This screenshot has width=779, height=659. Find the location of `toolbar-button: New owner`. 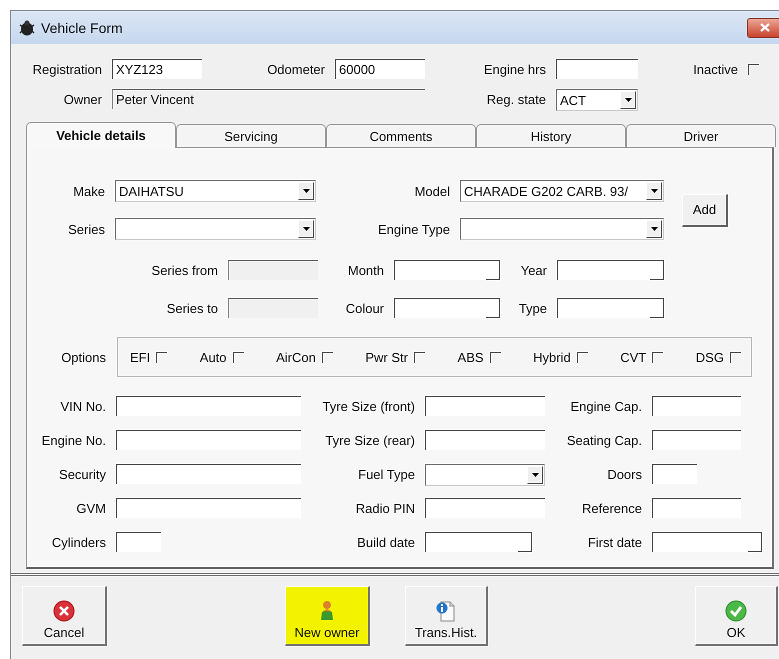

toolbar-button: New owner is located at coordinates (327, 616).